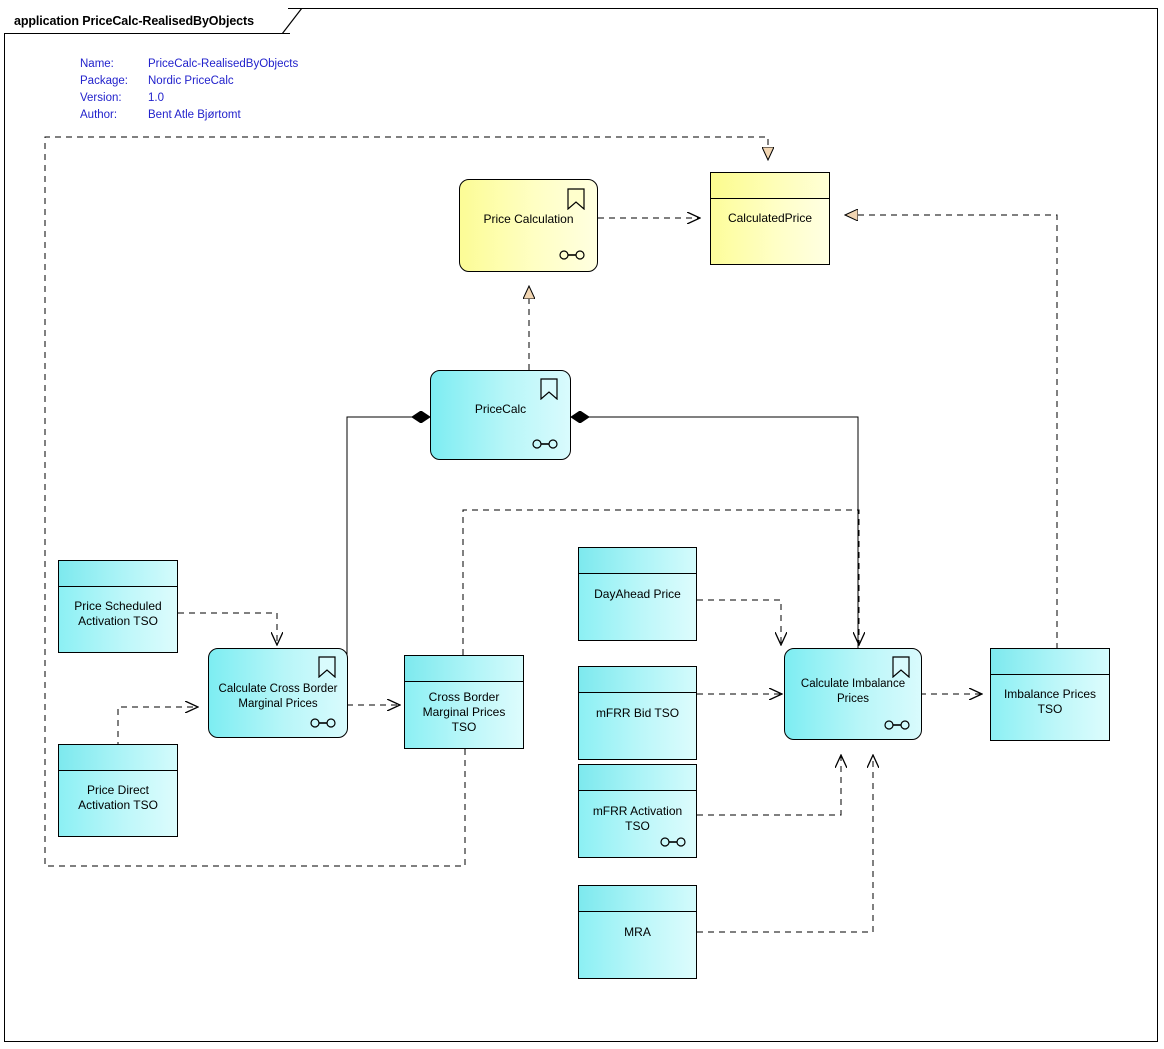  I want to click on meta-value-package: Nordic PriceCalc, so click(191, 81).